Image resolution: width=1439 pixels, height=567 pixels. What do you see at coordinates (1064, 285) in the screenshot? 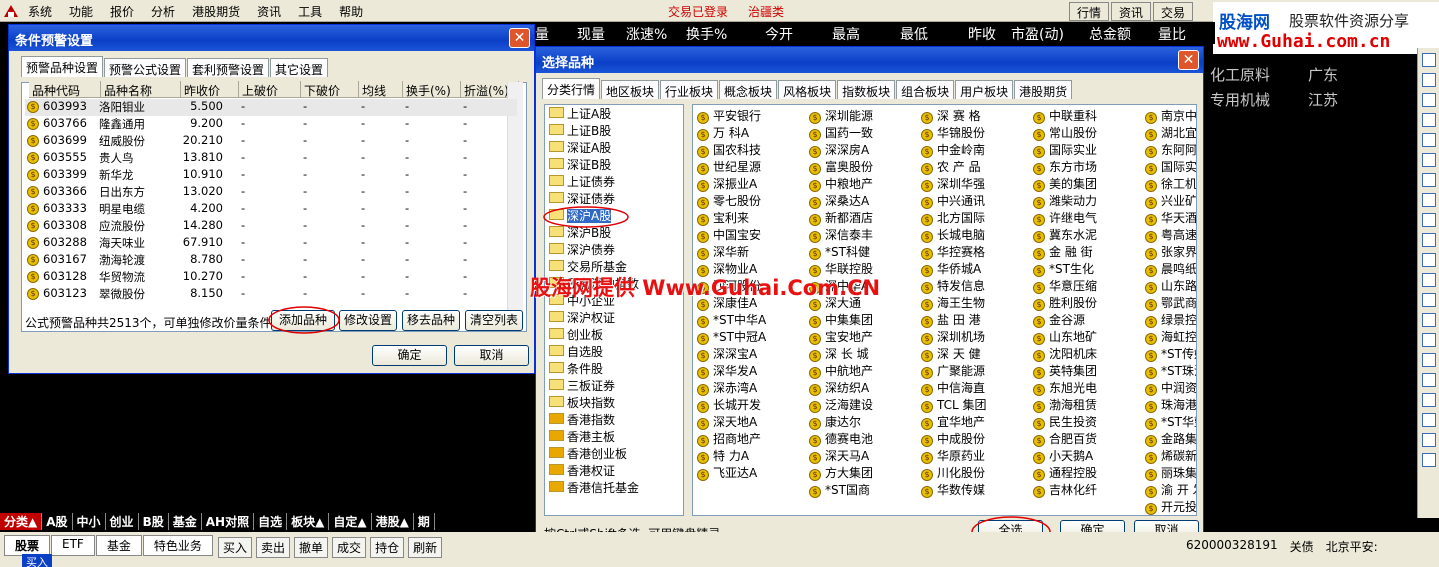
I see `stock-item: $ 华意压缩` at bounding box center [1064, 285].